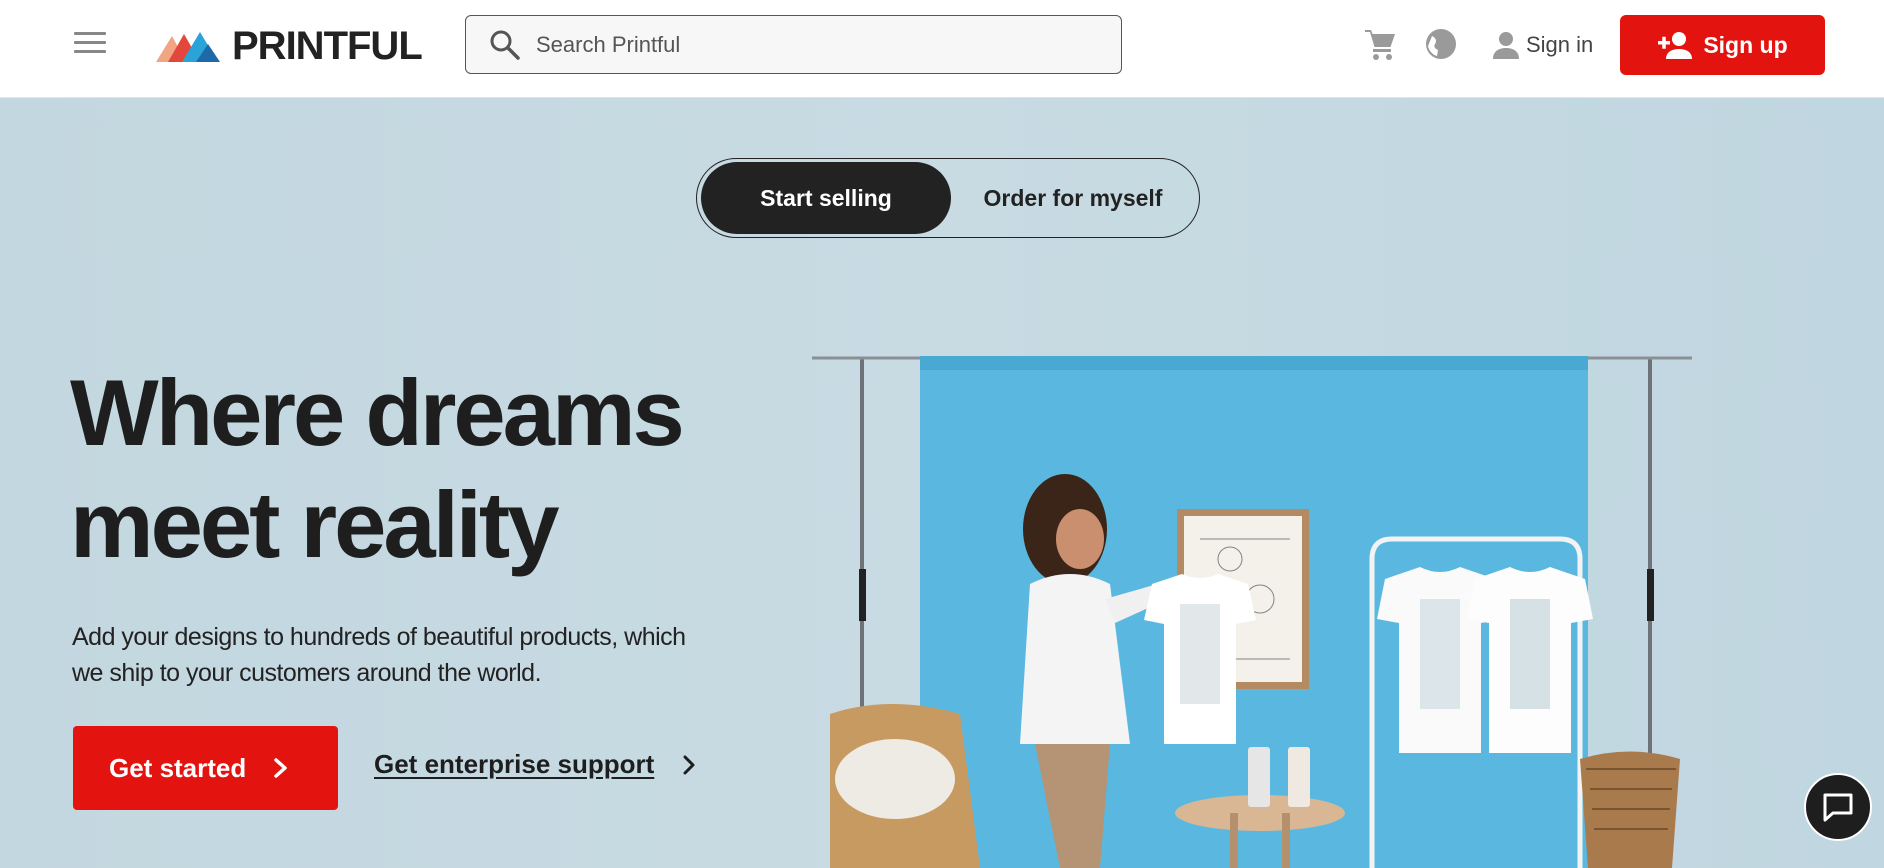 The height and width of the screenshot is (868, 1884). I want to click on chat-bubble-icon, so click(1838, 807).